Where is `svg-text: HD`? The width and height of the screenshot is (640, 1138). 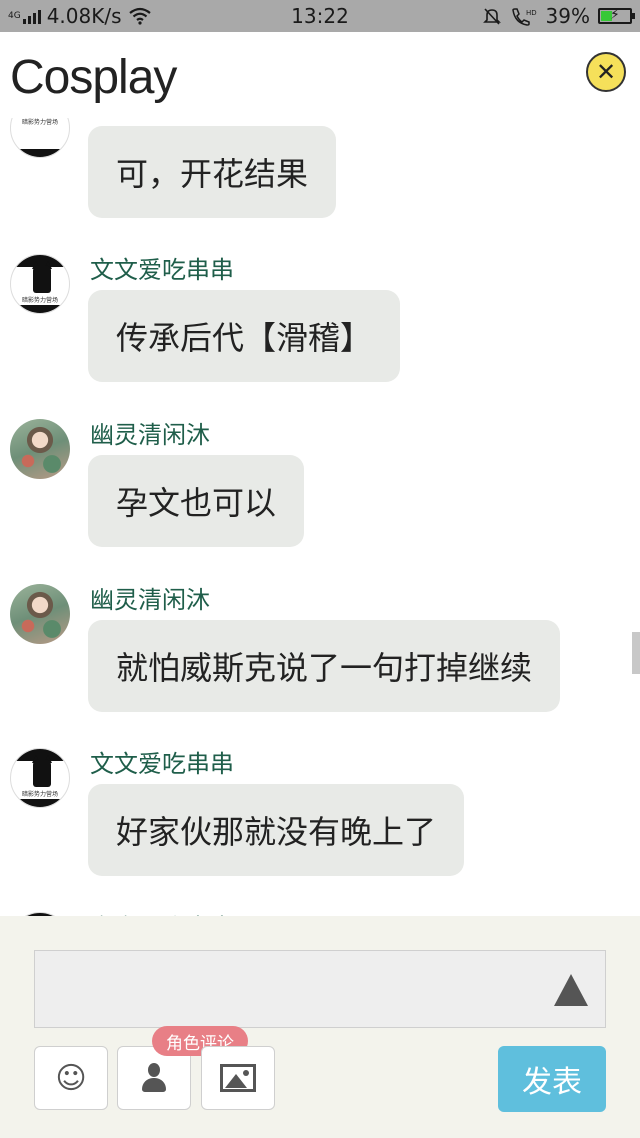 svg-text: HD is located at coordinates (531, 13).